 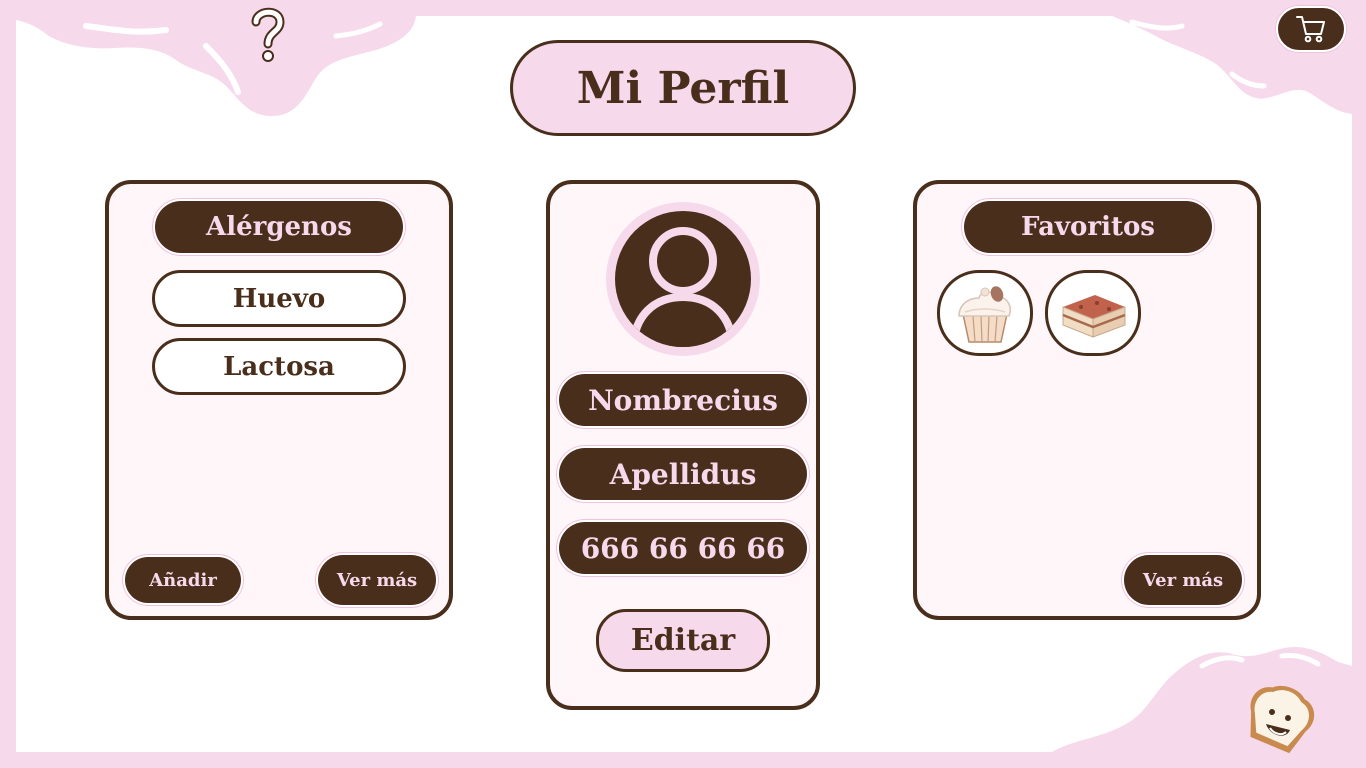 I want to click on favorite-item-cupcake, so click(x=985, y=313).